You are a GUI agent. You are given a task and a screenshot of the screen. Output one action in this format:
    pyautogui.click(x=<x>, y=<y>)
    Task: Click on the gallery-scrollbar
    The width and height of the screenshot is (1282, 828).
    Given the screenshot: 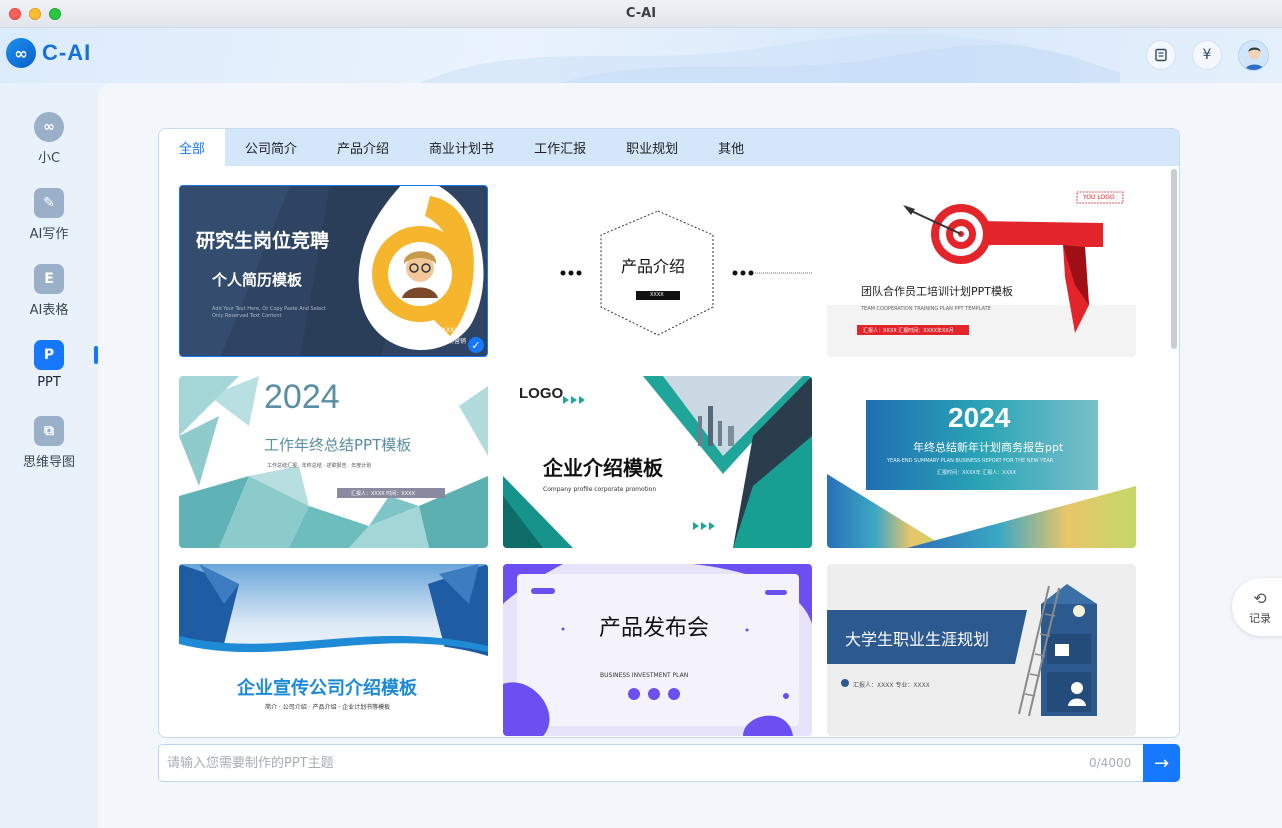 What is the action you would take?
    pyautogui.click(x=1174, y=259)
    